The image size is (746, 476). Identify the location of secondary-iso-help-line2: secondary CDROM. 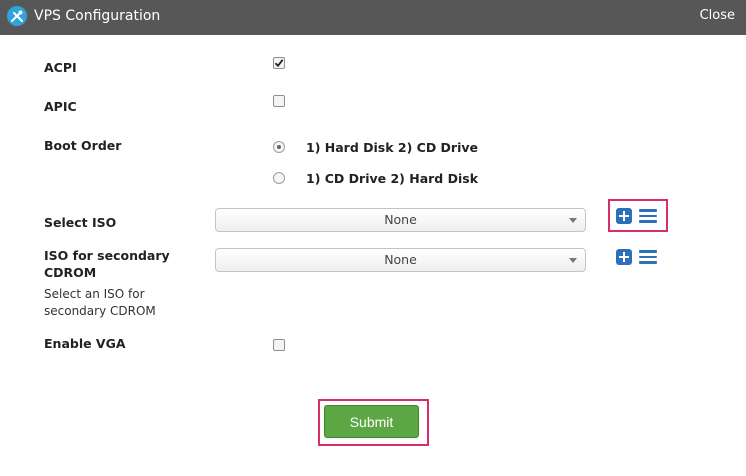
(100, 311).